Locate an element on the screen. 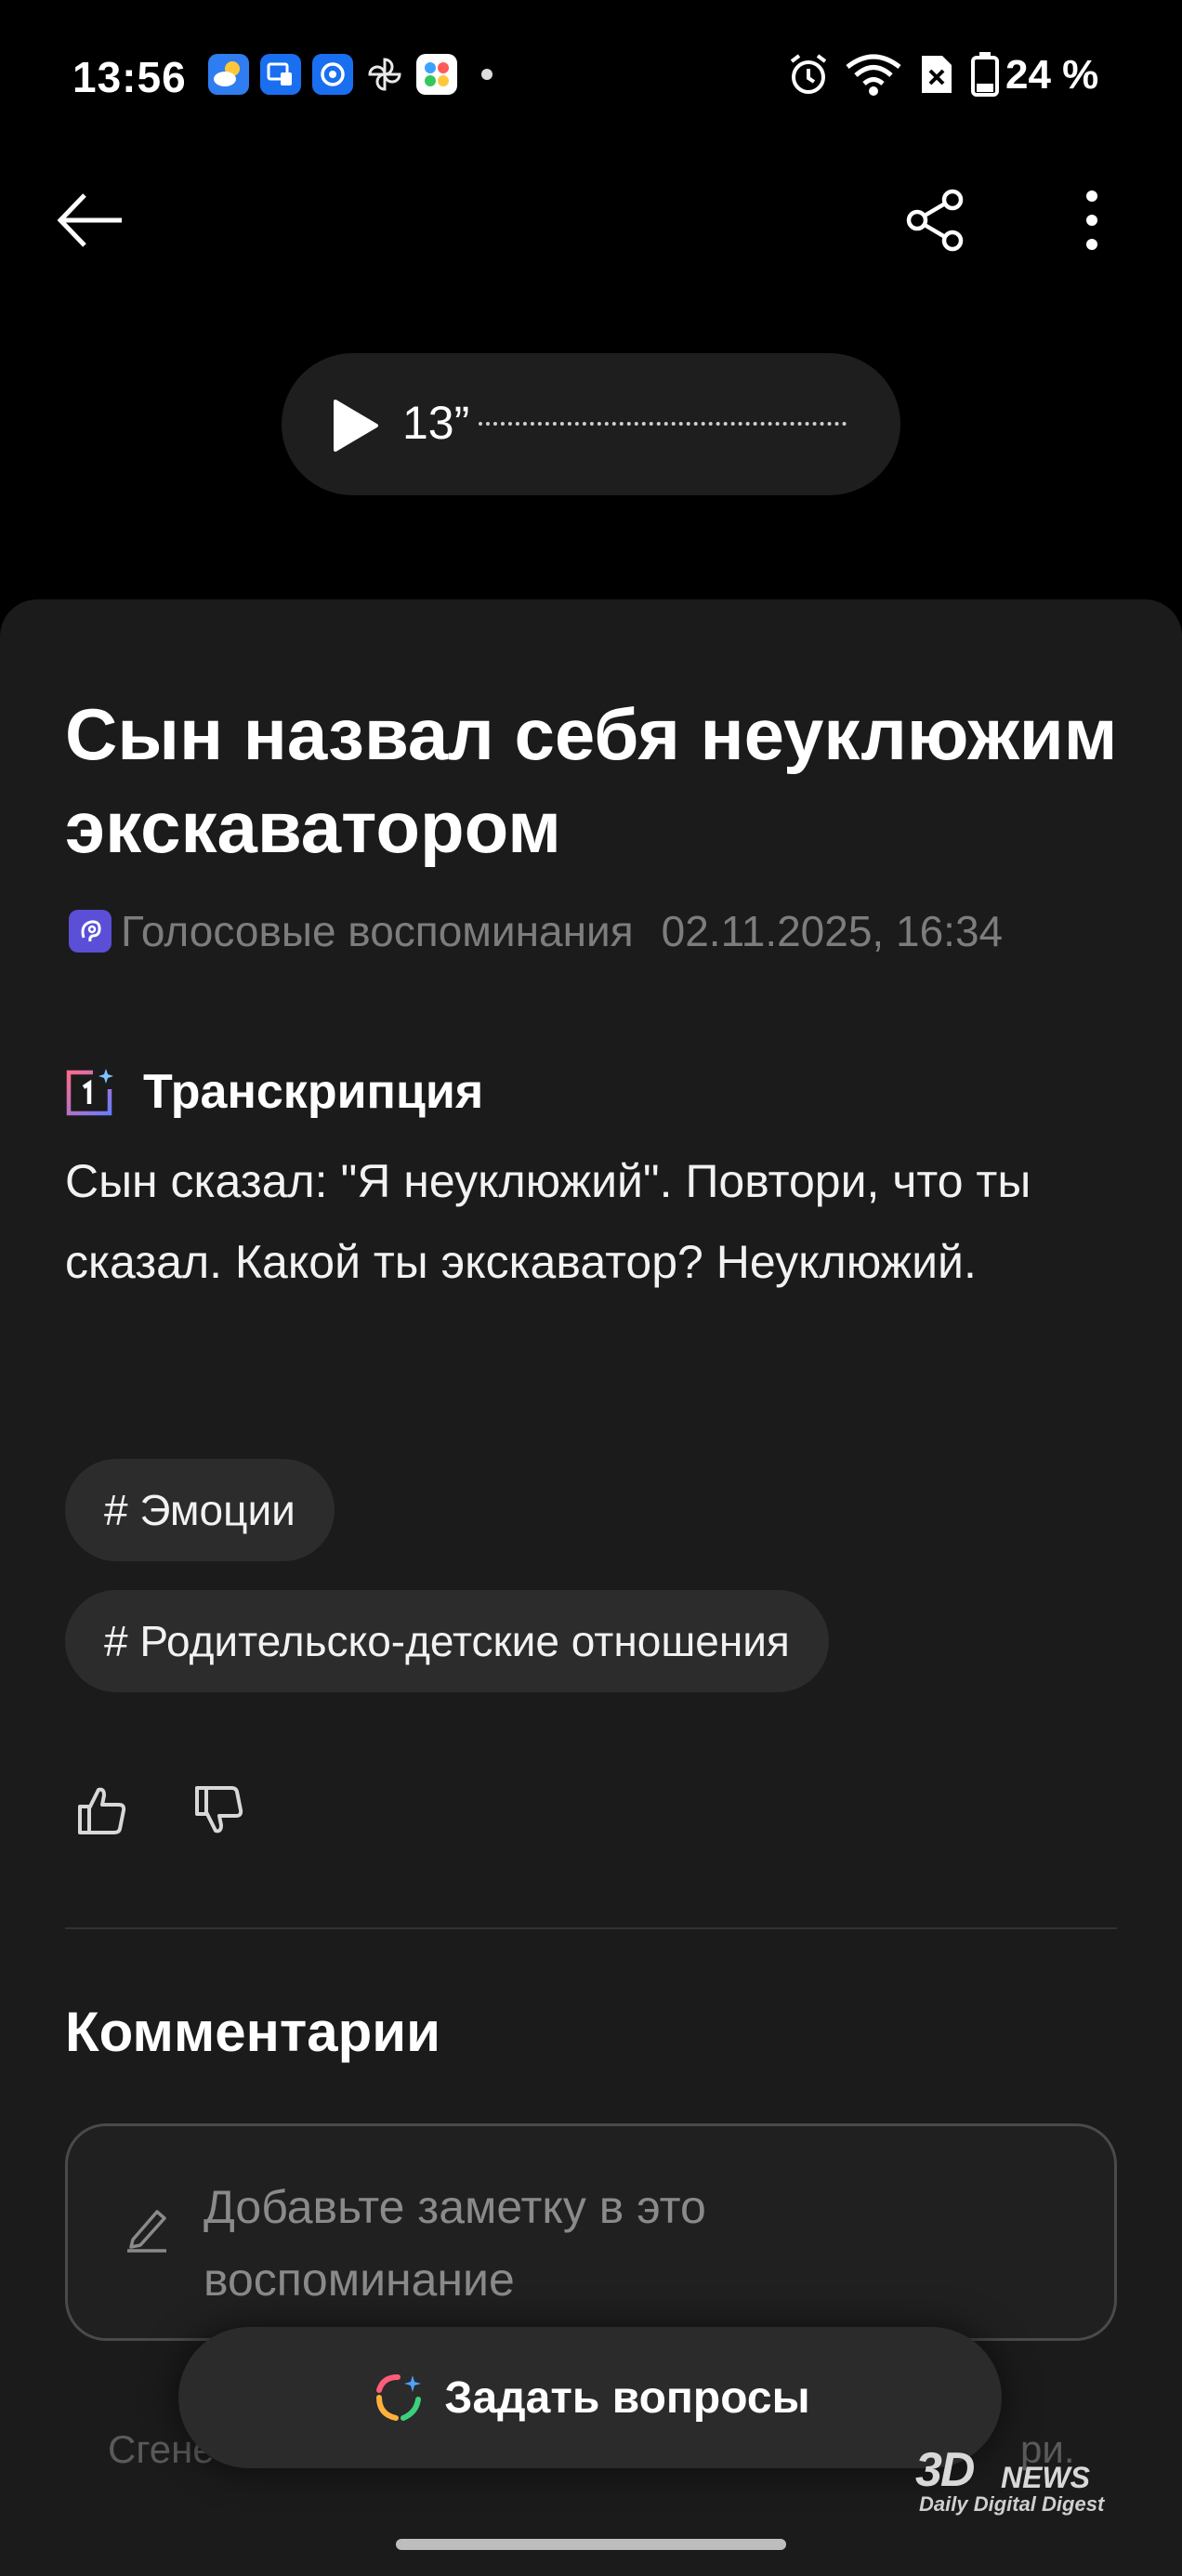 The image size is (1182, 2576). app-bar is located at coordinates (591, 218).